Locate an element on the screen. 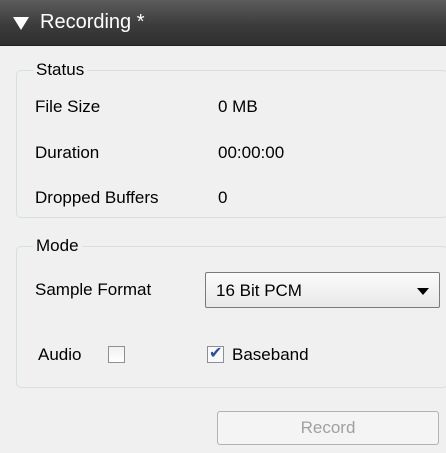  panel-title: Recording * is located at coordinates (92, 22).